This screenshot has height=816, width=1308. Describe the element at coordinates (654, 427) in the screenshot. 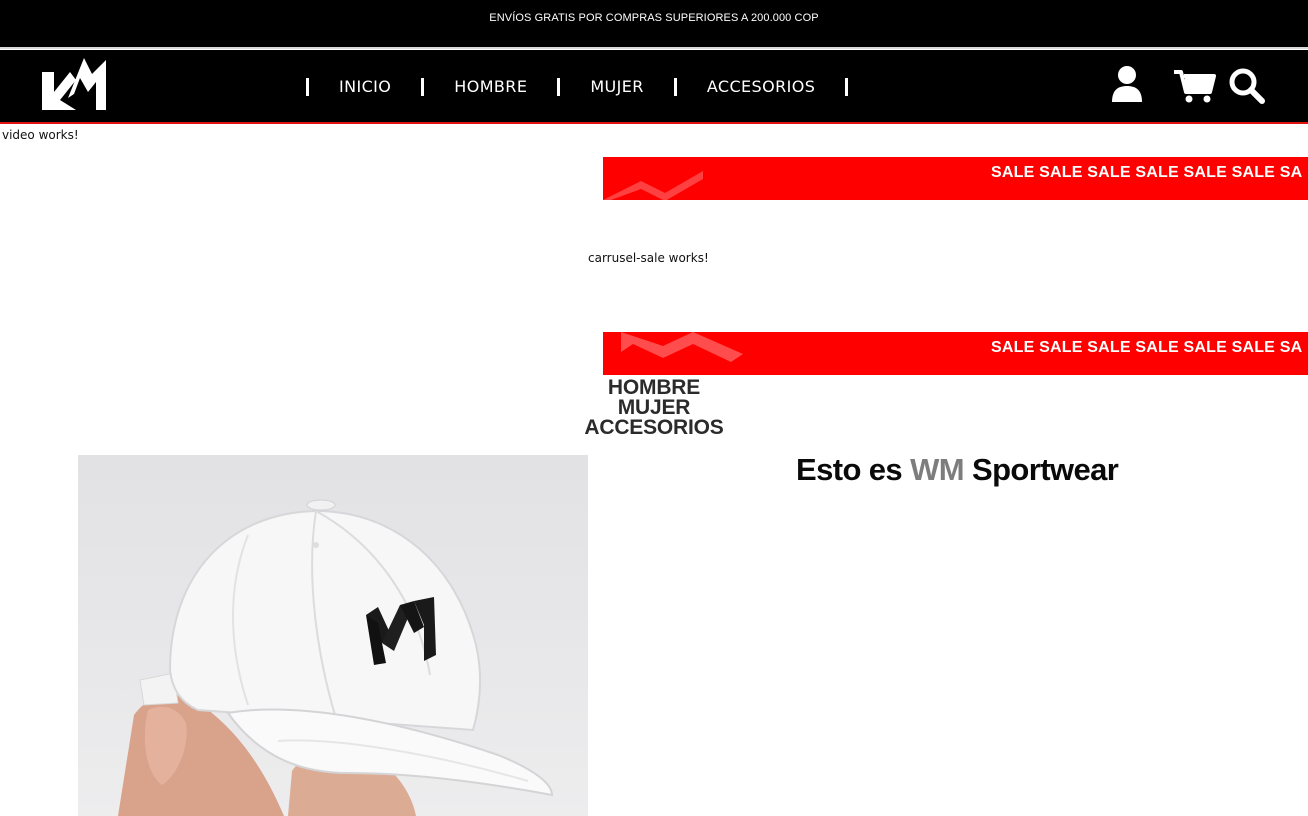

I see `category-accesorios: ACCESORIOS` at that location.